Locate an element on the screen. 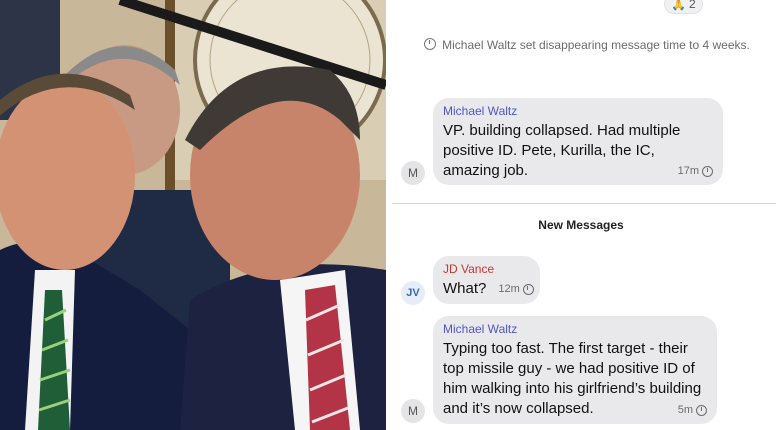 This screenshot has width=776, height=430. message-text: What? is located at coordinates (465, 288).